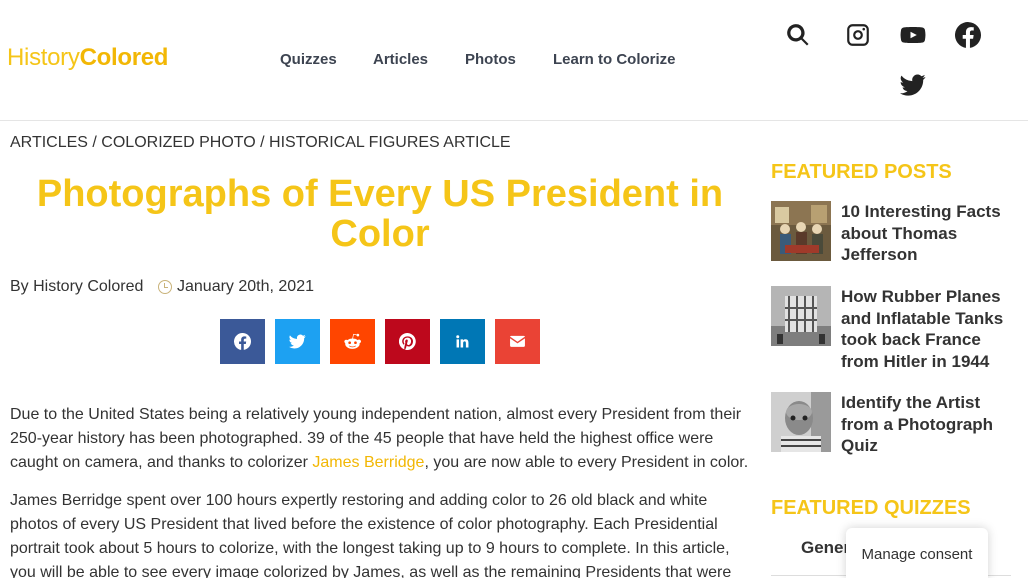 This screenshot has width=1028, height=578. What do you see at coordinates (76, 287) in the screenshot?
I see `article-author: By History Colored` at bounding box center [76, 287].